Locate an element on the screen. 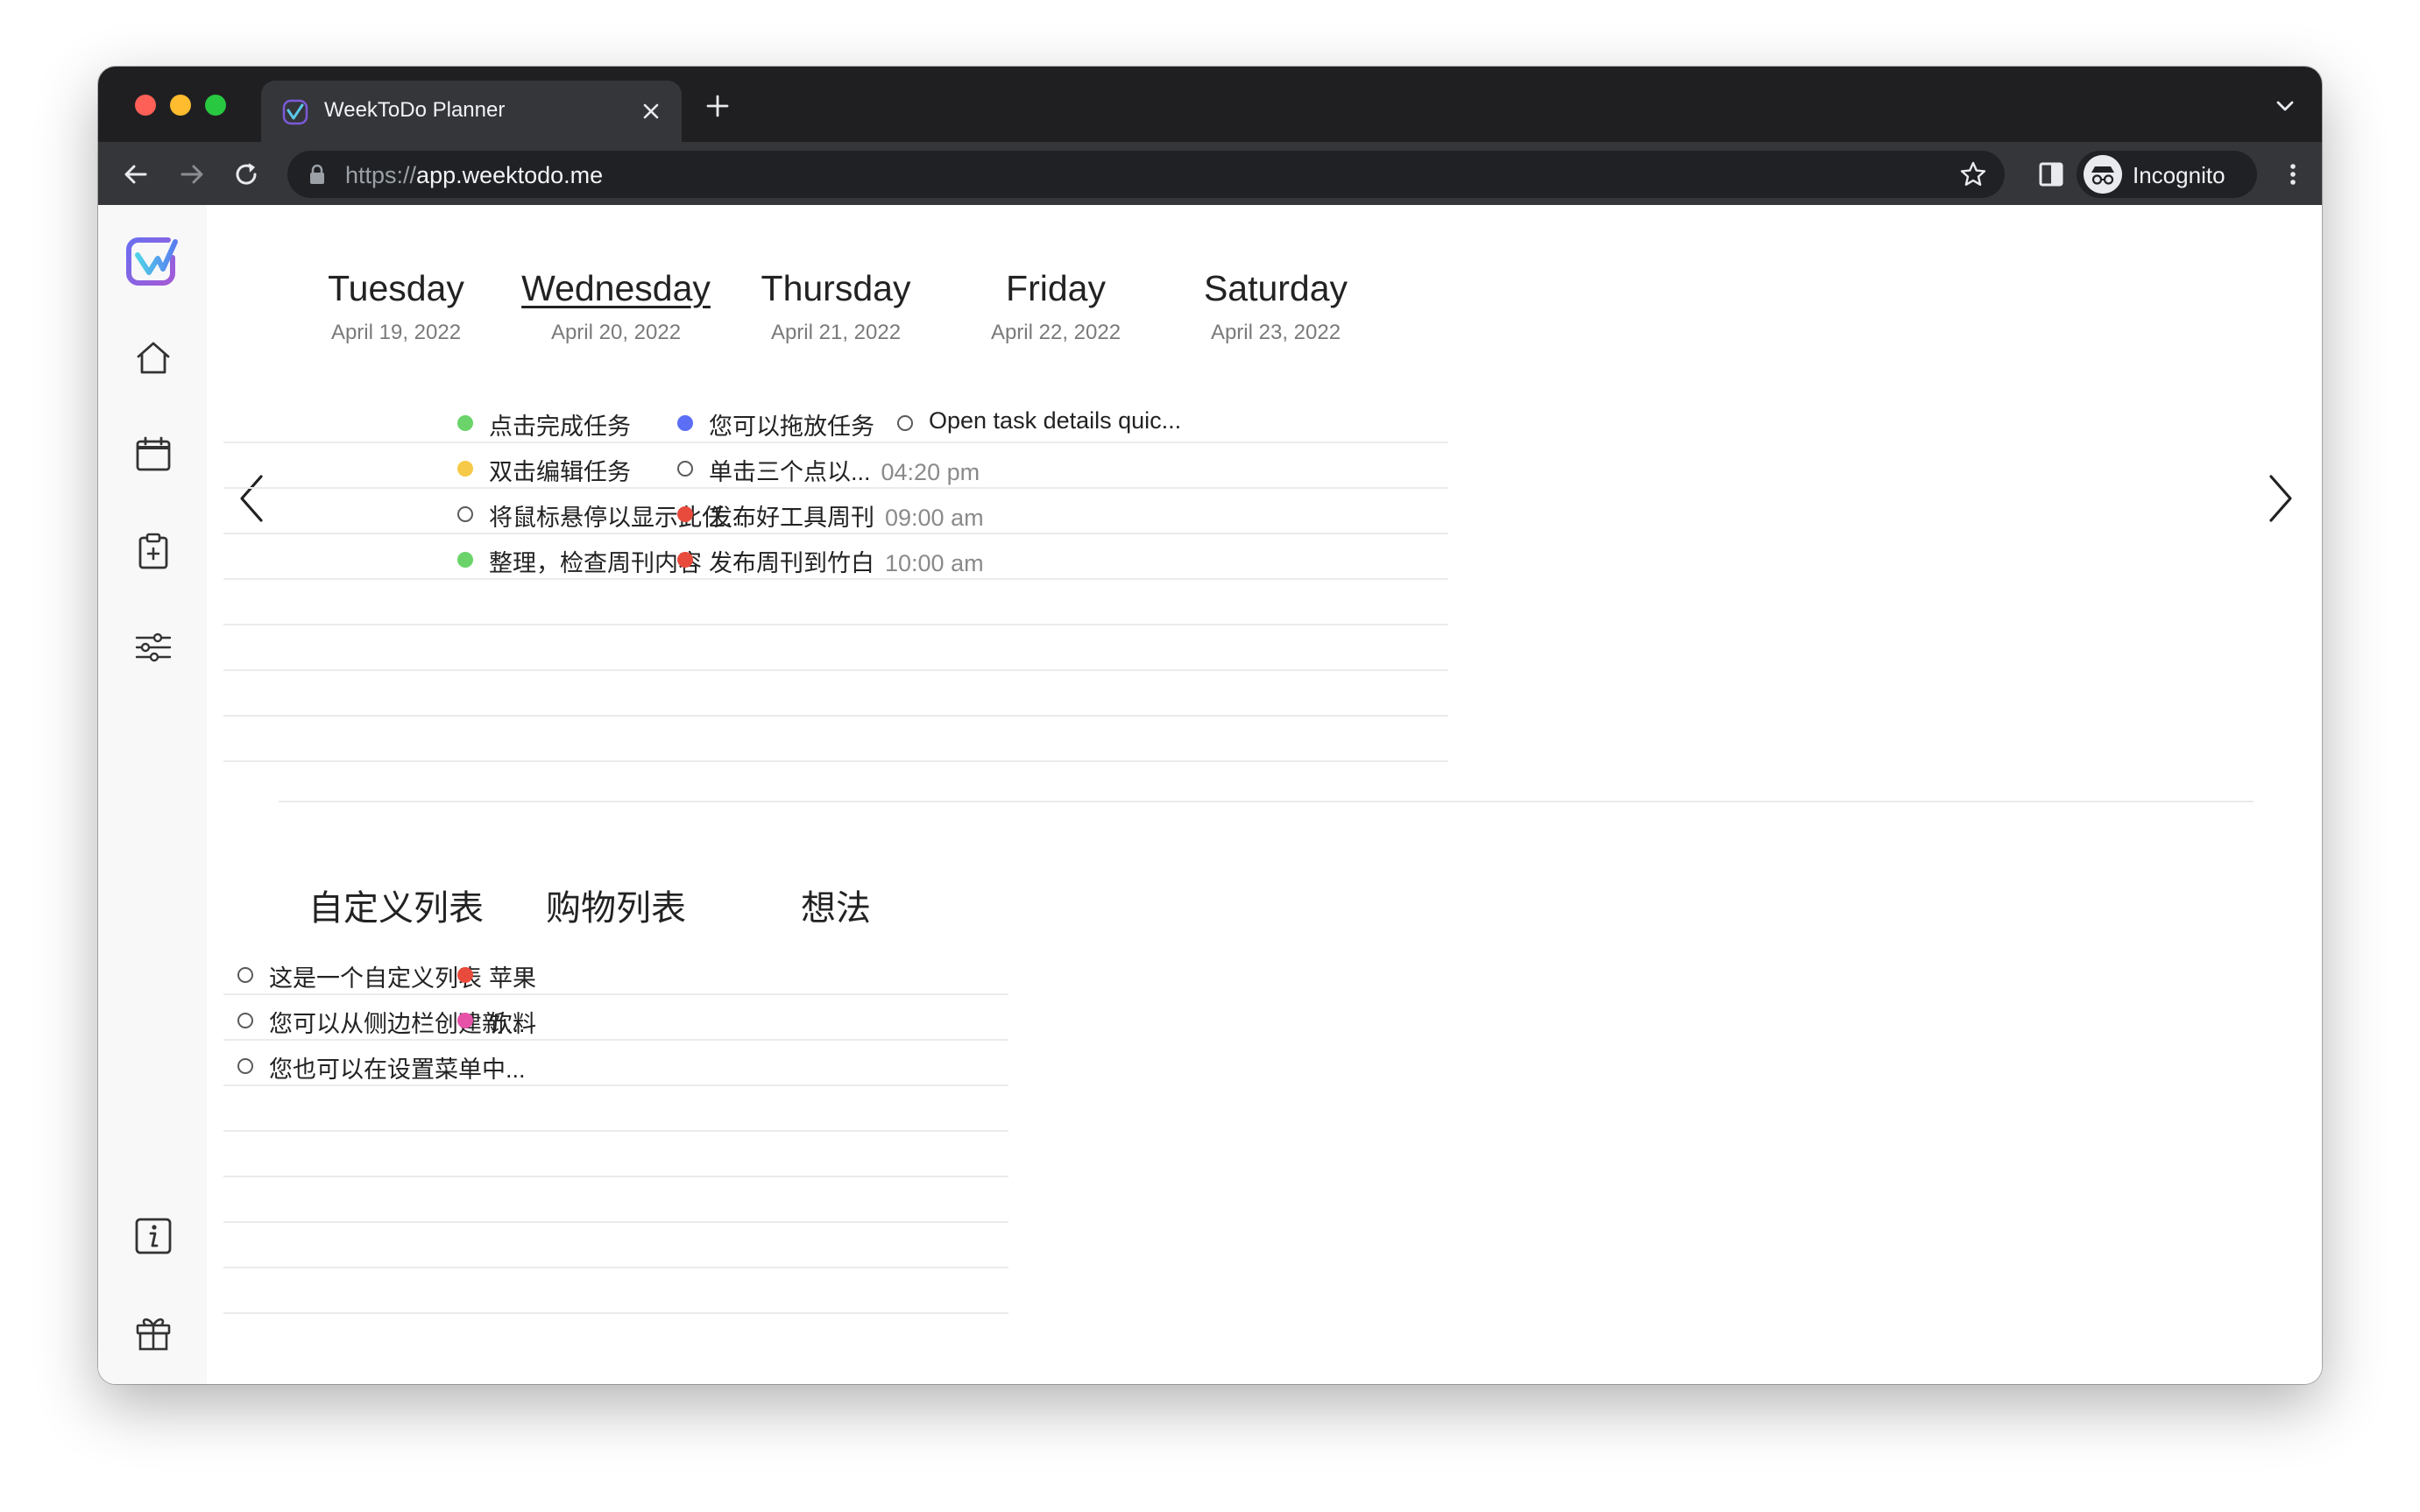 Image resolution: width=2420 pixels, height=1512 pixels. section-divider is located at coordinates (1266, 802).